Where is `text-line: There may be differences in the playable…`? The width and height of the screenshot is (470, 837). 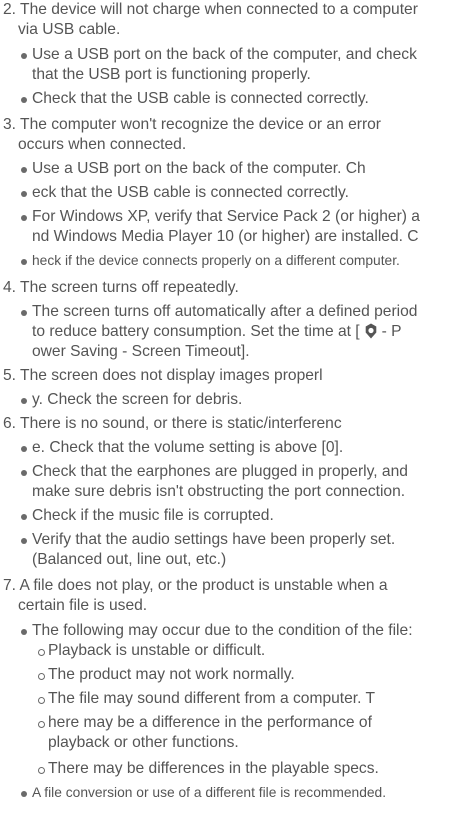 text-line: There may be differences in the playable… is located at coordinates (208, 769).